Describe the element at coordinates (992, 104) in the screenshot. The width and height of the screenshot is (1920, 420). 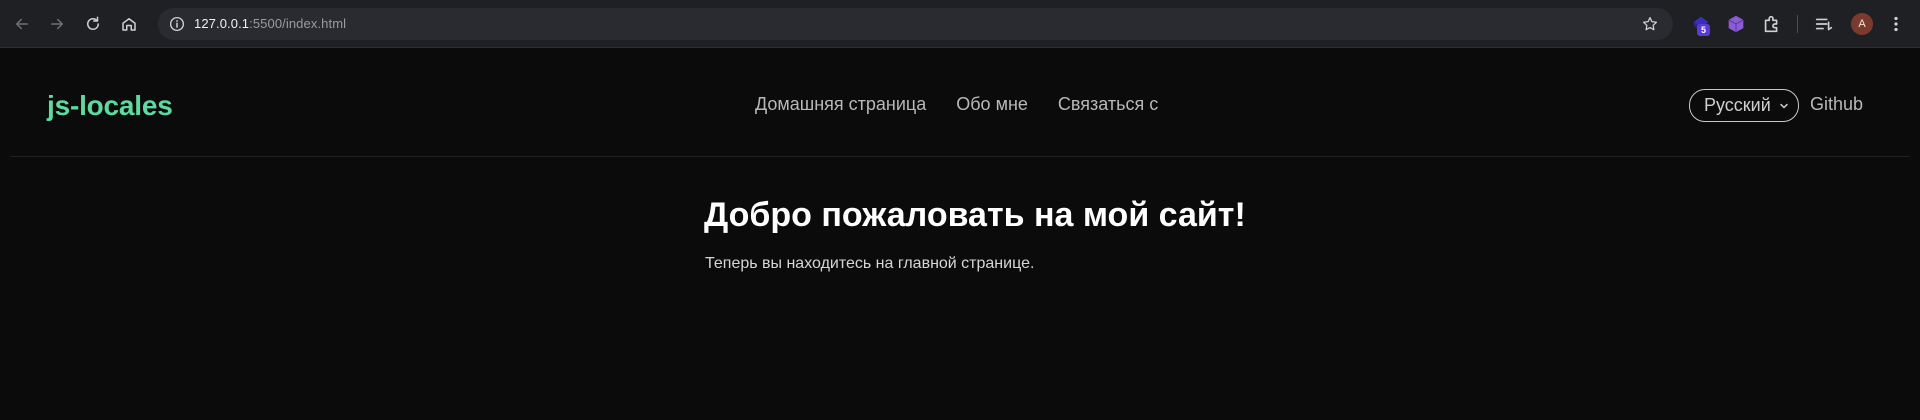
I see `nav-link-about: Обо мне` at that location.